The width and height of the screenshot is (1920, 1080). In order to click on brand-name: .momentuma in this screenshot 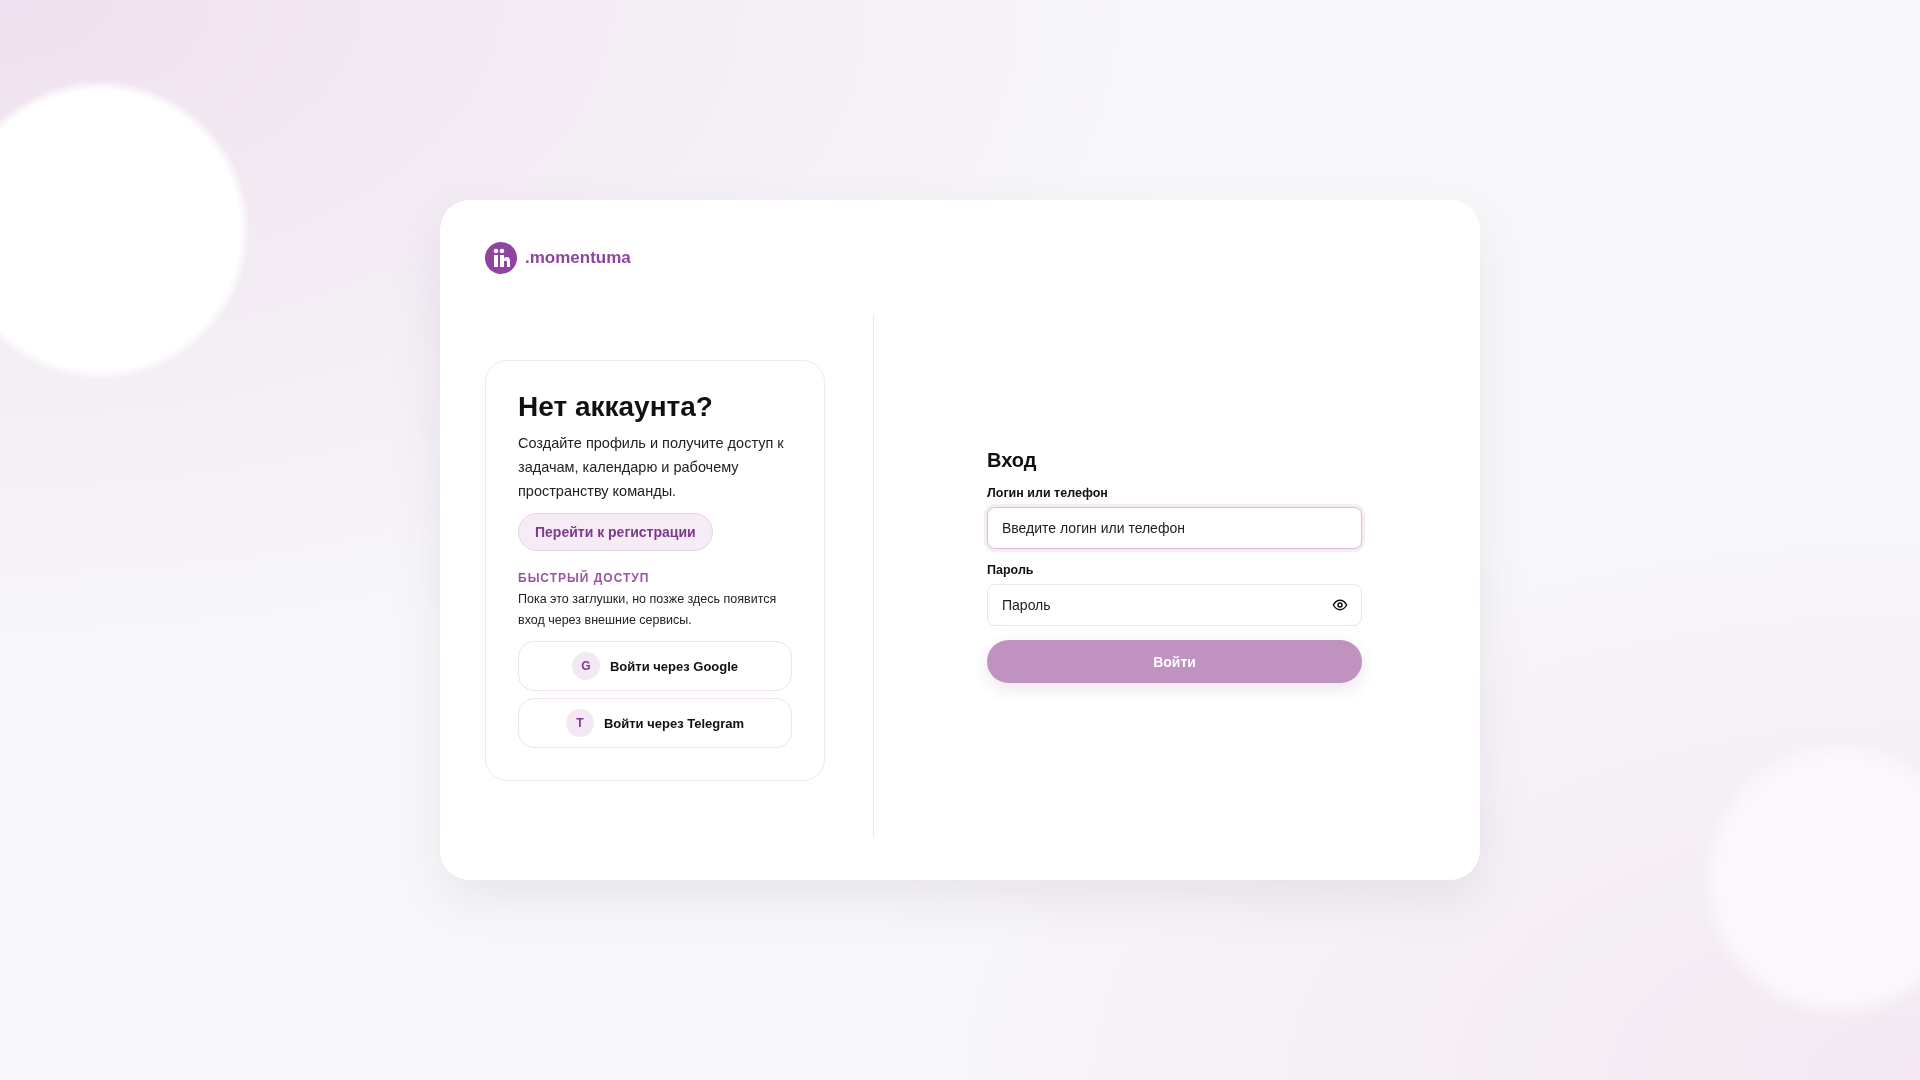, I will do `click(578, 258)`.